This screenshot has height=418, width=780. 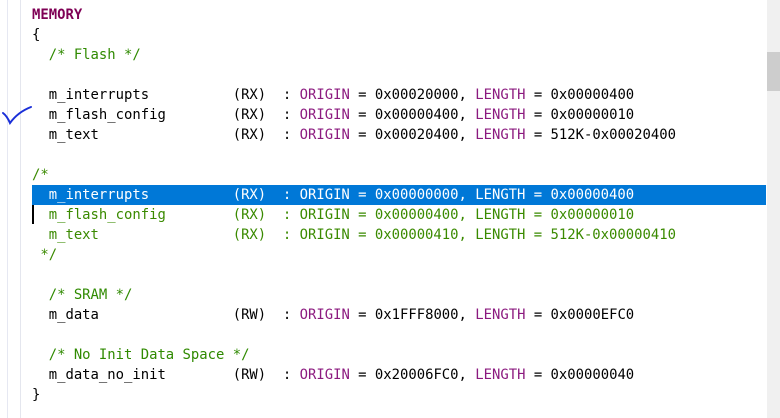 What do you see at coordinates (166, 375) in the screenshot?
I see `code-token: m_data_no_init (RW) :` at bounding box center [166, 375].